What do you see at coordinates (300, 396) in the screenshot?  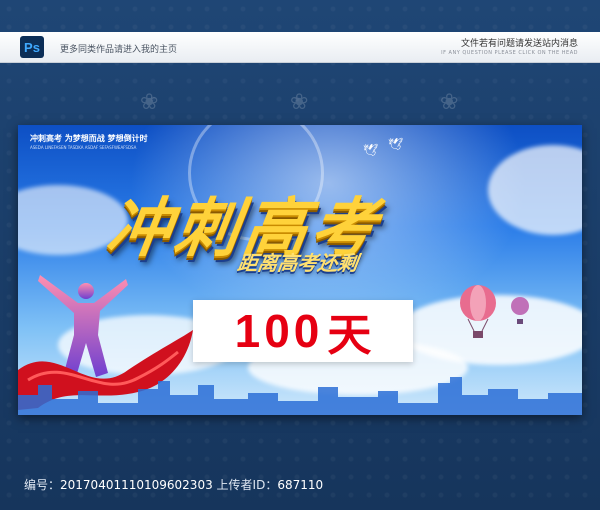 I see `city-skyline` at bounding box center [300, 396].